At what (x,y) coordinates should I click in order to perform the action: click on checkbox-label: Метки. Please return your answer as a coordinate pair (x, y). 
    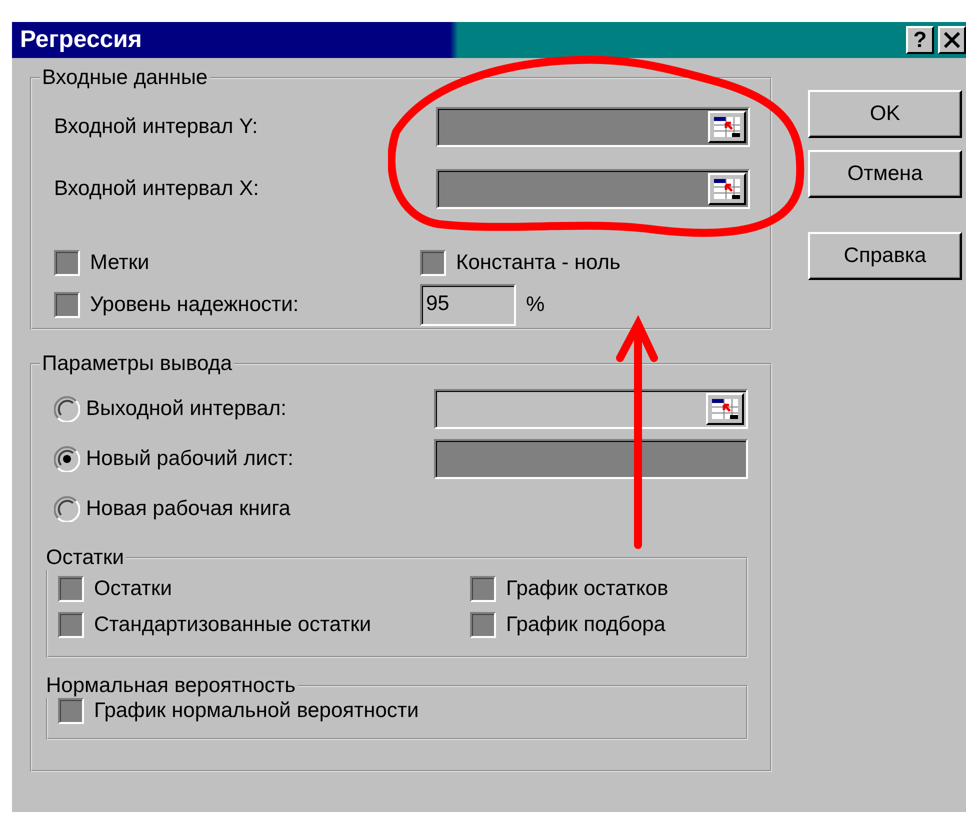
    Looking at the image, I should click on (120, 263).